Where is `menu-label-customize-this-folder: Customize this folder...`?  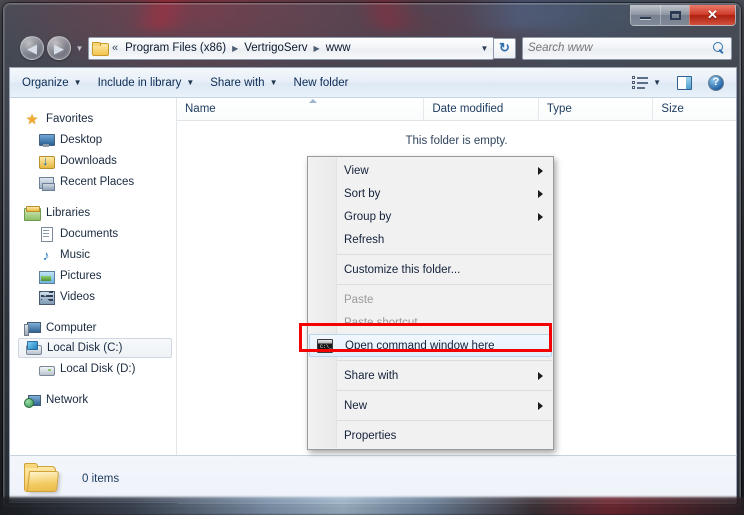
menu-label-customize-this-folder: Customize this folder... is located at coordinates (402, 269).